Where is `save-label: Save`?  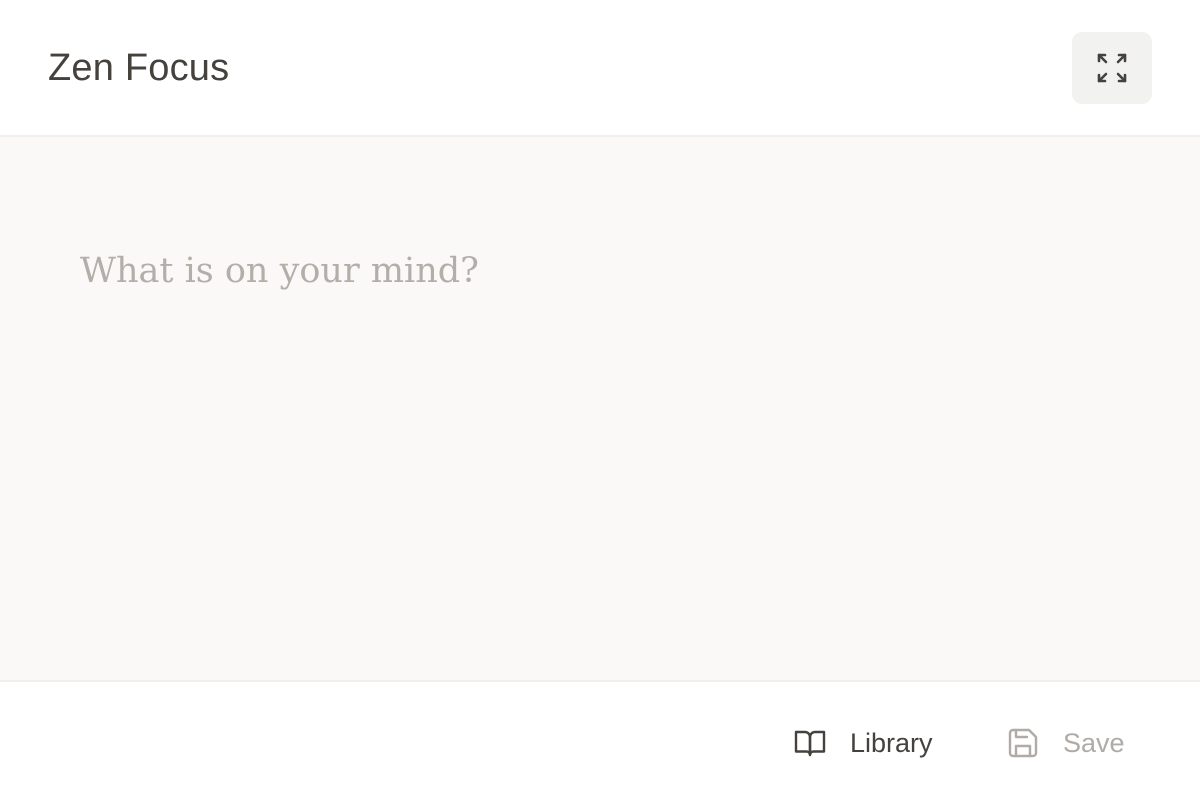 save-label: Save is located at coordinates (1094, 742).